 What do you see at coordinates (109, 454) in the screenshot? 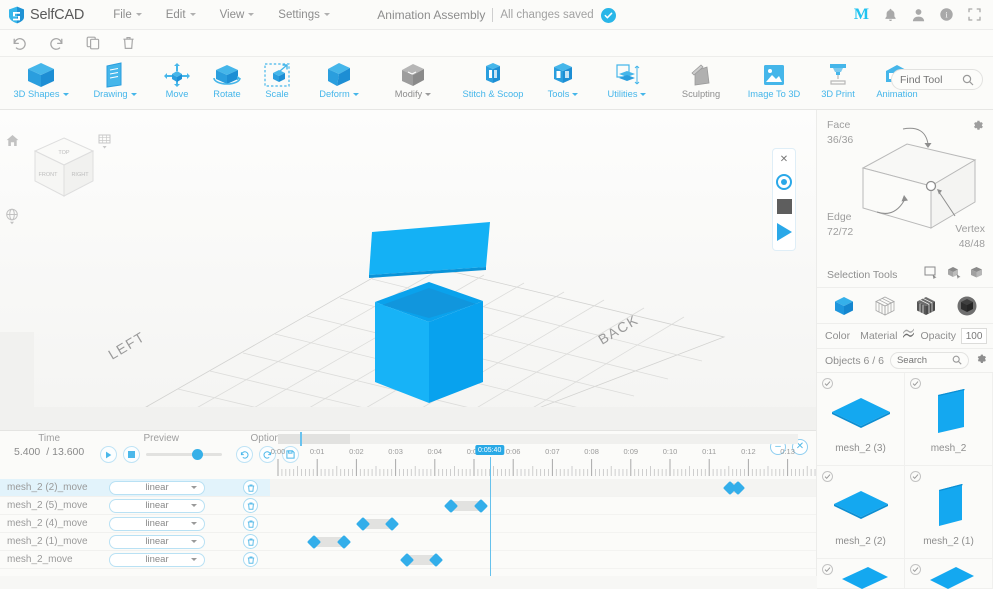
I see `timeline-play-button` at bounding box center [109, 454].